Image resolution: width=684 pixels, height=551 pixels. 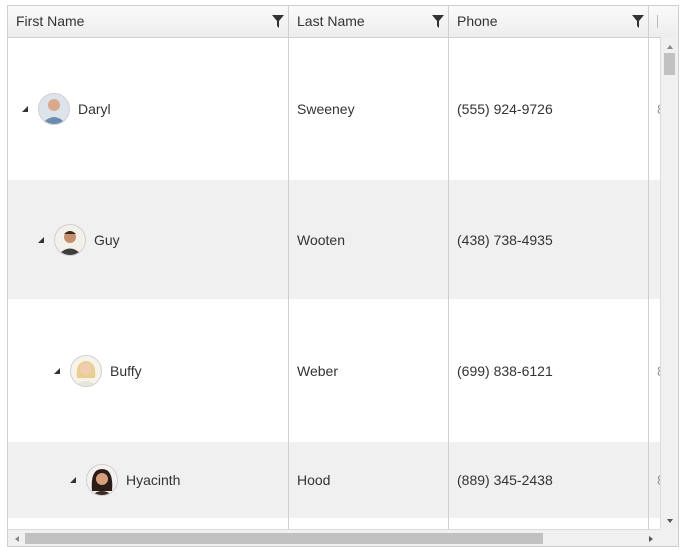 What do you see at coordinates (94, 108) in the screenshot?
I see `first-name-text: Daryl` at bounding box center [94, 108].